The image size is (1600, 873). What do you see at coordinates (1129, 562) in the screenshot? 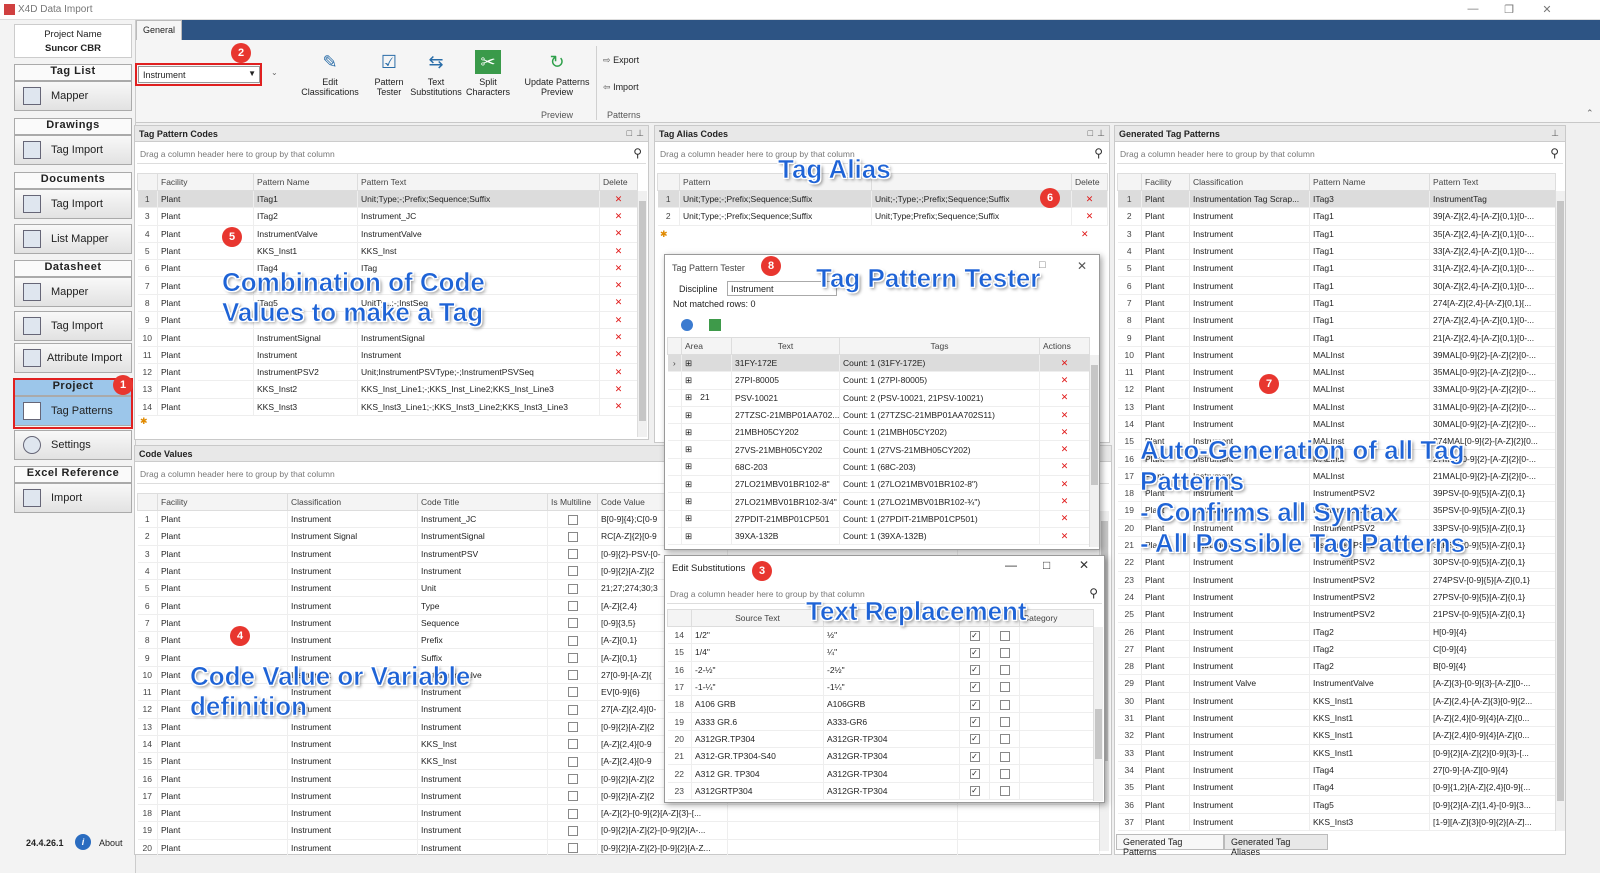
I see `table-cell: 22` at bounding box center [1129, 562].